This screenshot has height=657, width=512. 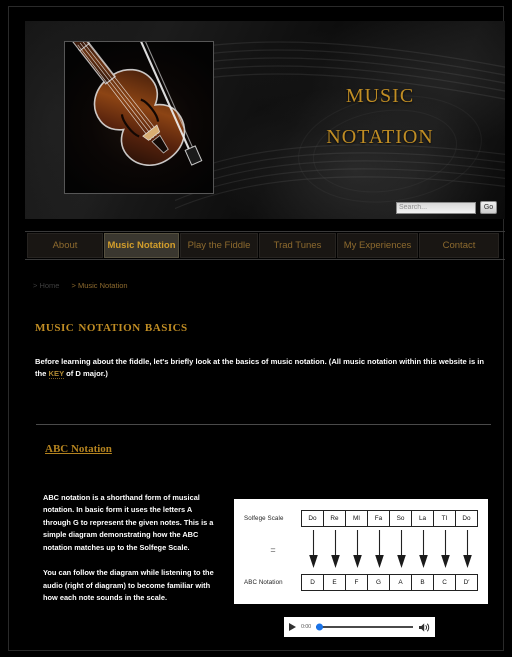 I want to click on nav-item-music-notation: Music Notation, so click(x=141, y=245).